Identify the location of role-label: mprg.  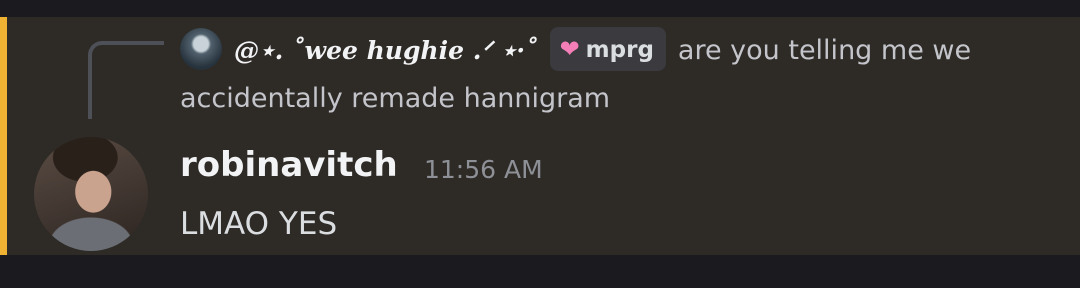
(619, 49).